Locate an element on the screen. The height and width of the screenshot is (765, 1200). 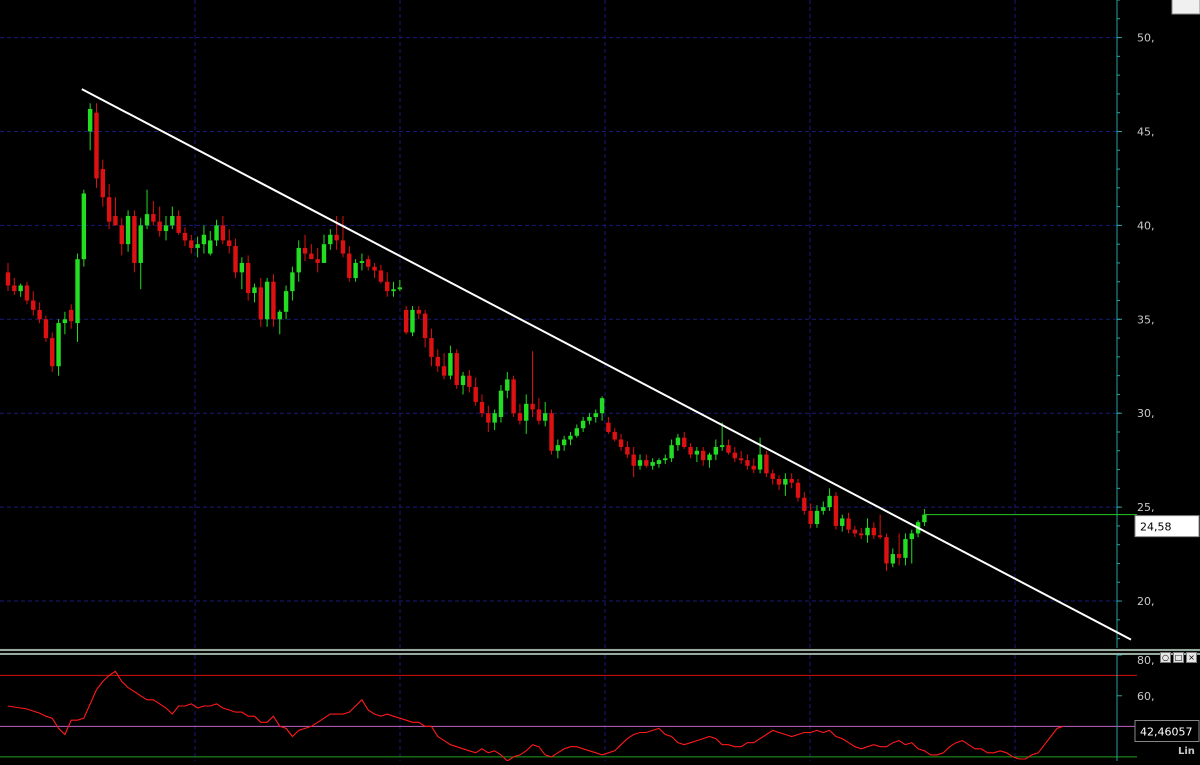
price-tick-label: 25, is located at coordinates (1146, 507).